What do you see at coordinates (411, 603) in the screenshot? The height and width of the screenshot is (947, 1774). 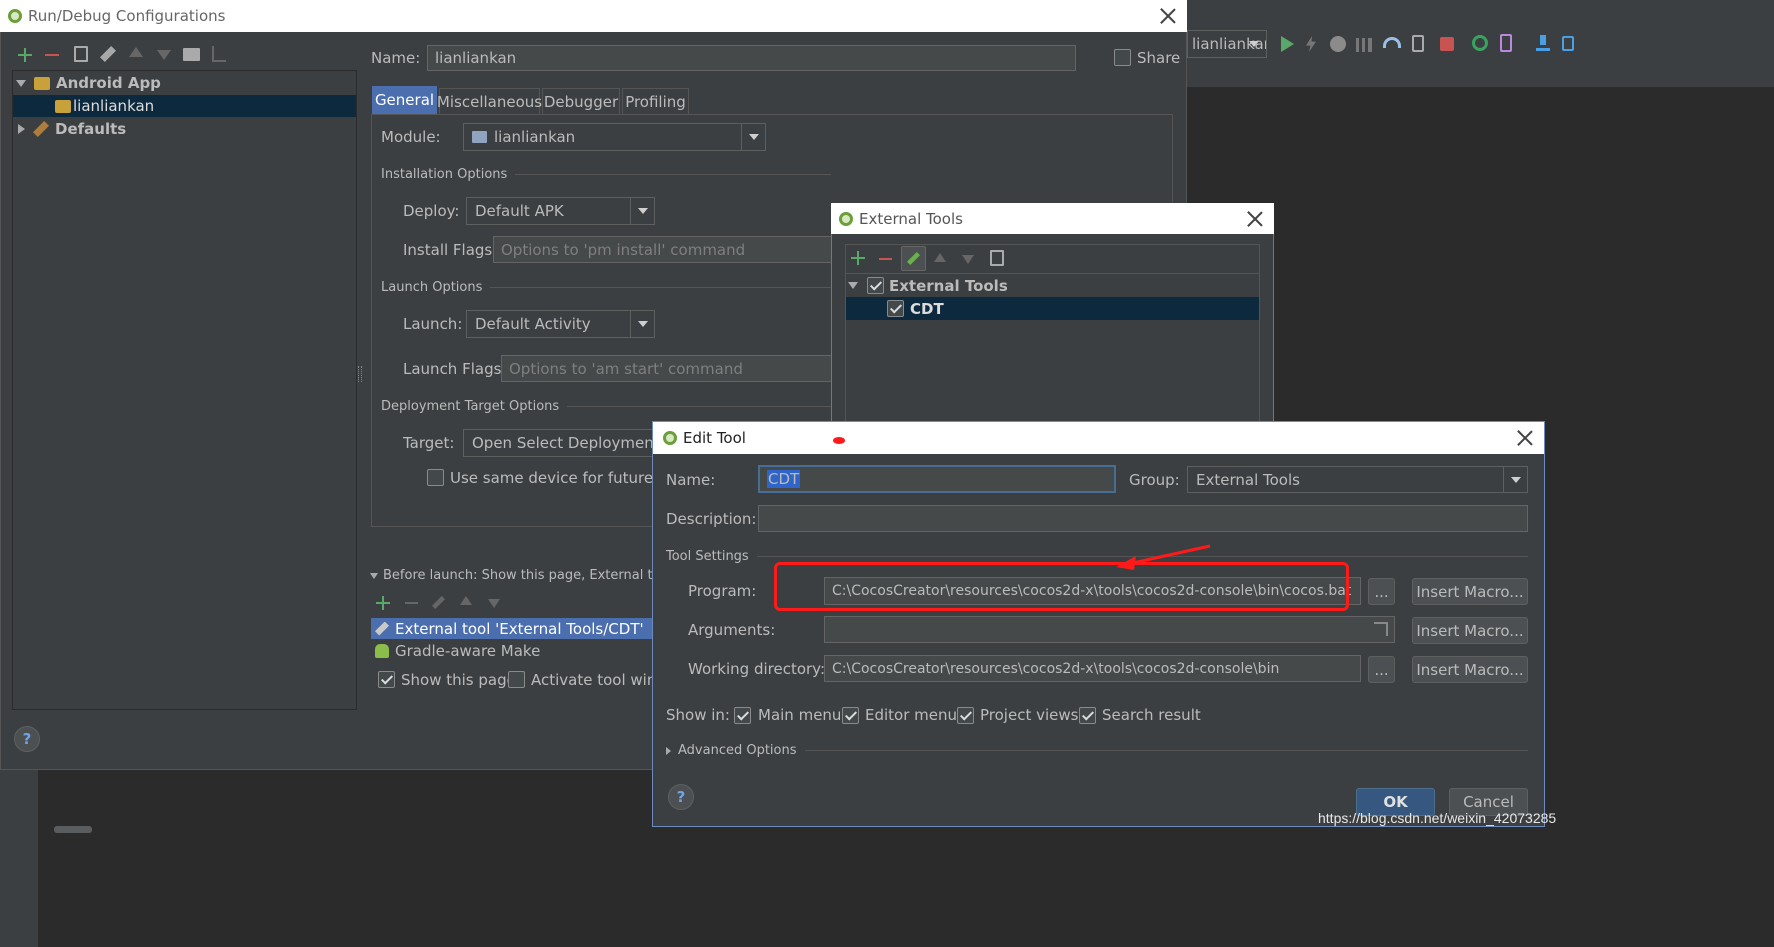 I see `before-launch-remove-icon` at bounding box center [411, 603].